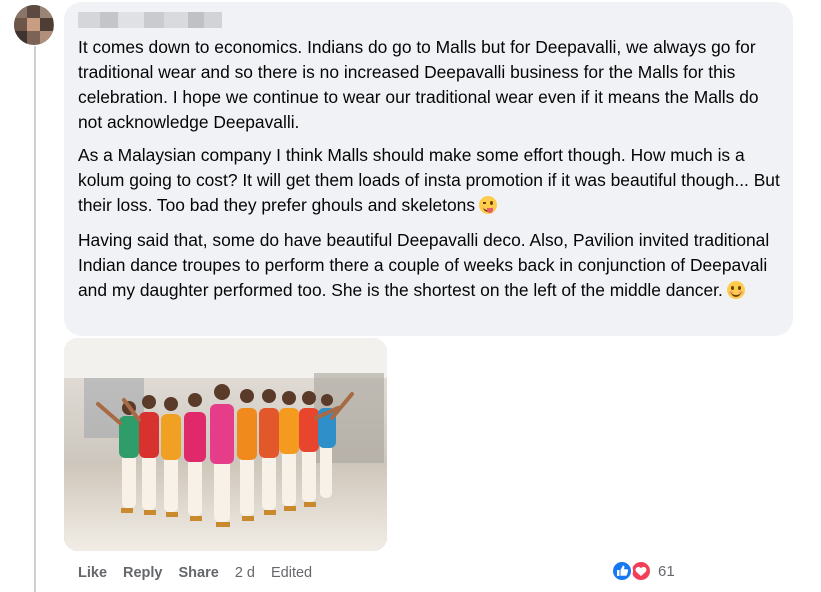 The width and height of the screenshot is (821, 592). I want to click on reaction-count: 61, so click(666, 571).